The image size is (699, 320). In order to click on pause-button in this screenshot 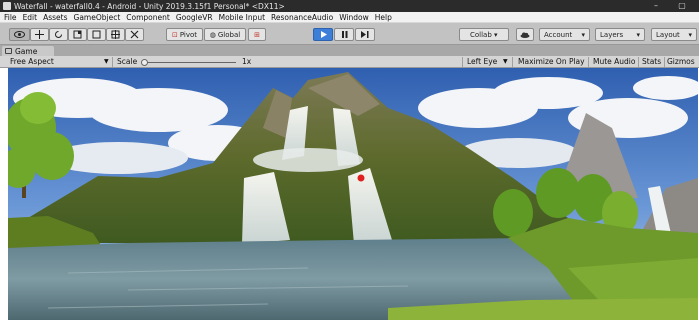, I will do `click(344, 34)`.